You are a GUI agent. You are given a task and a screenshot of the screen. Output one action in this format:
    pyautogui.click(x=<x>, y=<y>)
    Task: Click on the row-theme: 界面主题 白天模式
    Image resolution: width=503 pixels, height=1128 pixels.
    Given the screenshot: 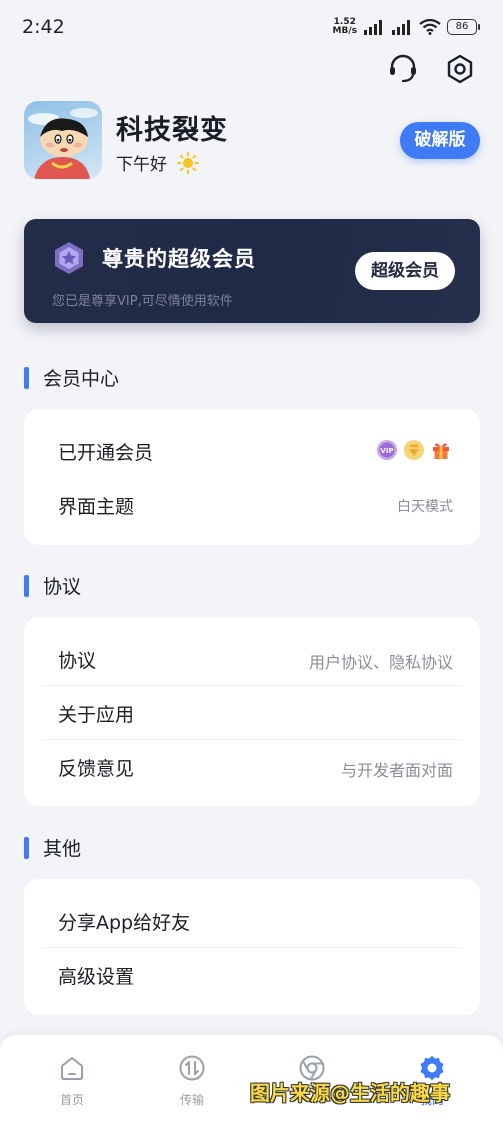 What is the action you would take?
    pyautogui.click(x=252, y=504)
    